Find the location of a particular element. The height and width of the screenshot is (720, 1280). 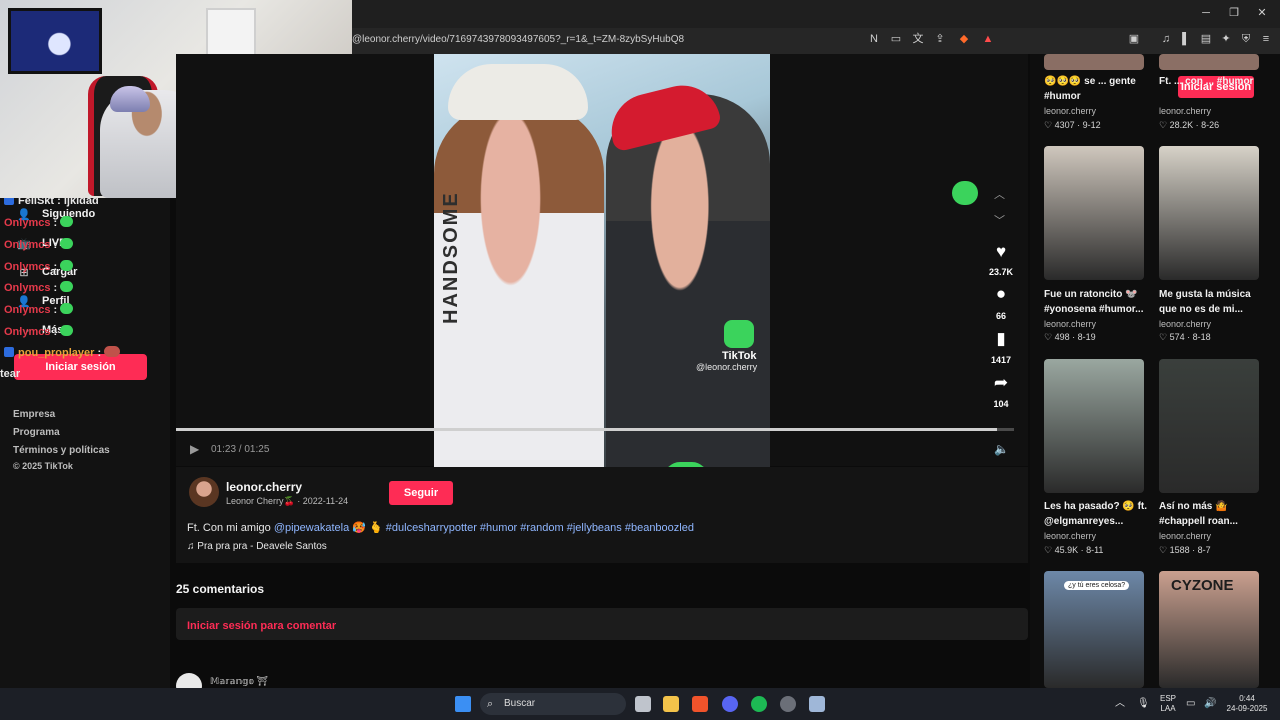

footer-terminos: Términos y políticas is located at coordinates (61, 450).